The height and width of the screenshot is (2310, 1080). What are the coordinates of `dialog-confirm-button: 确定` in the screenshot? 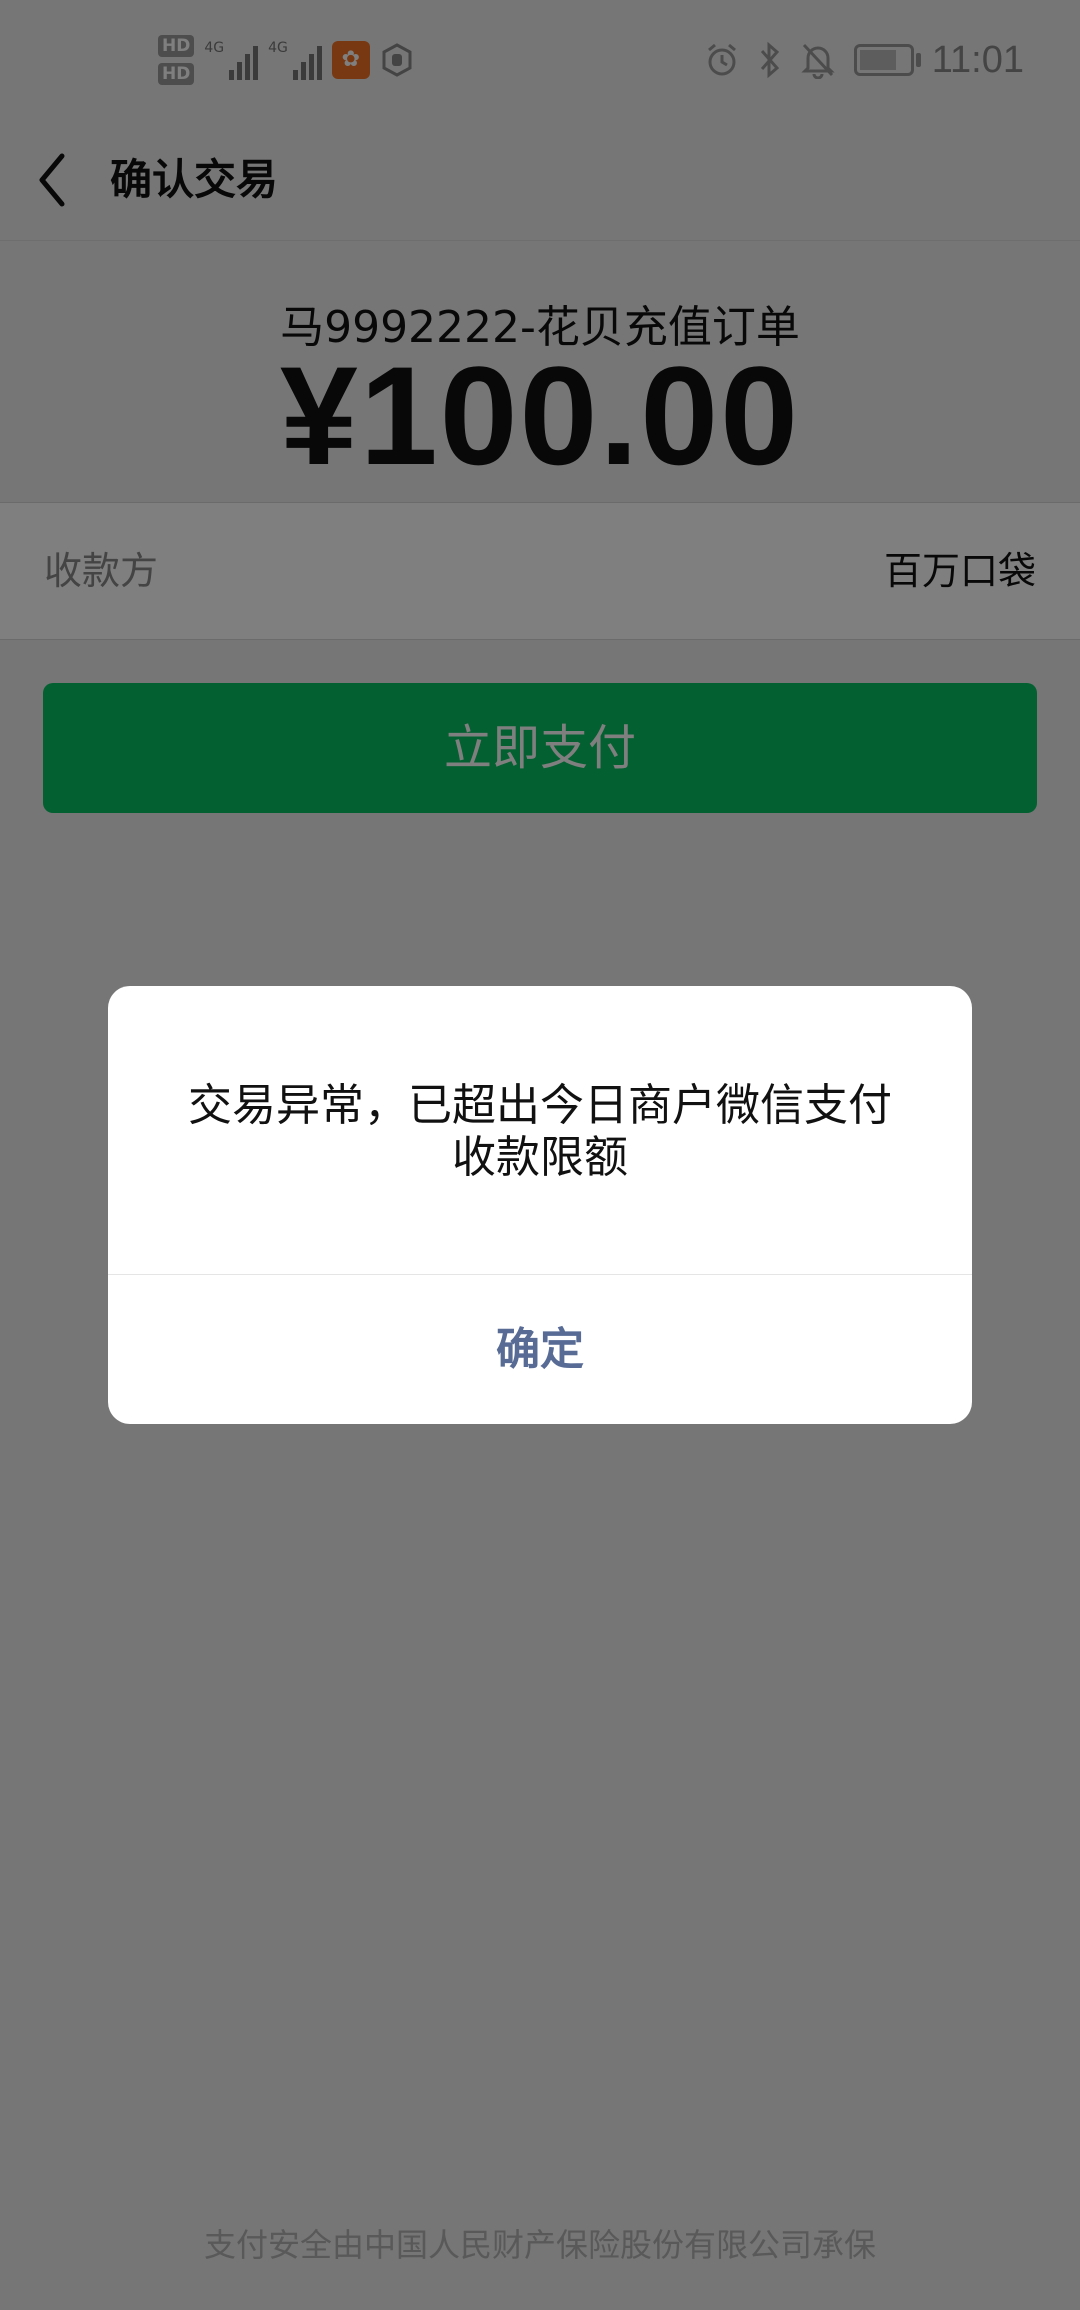 It's located at (540, 1349).